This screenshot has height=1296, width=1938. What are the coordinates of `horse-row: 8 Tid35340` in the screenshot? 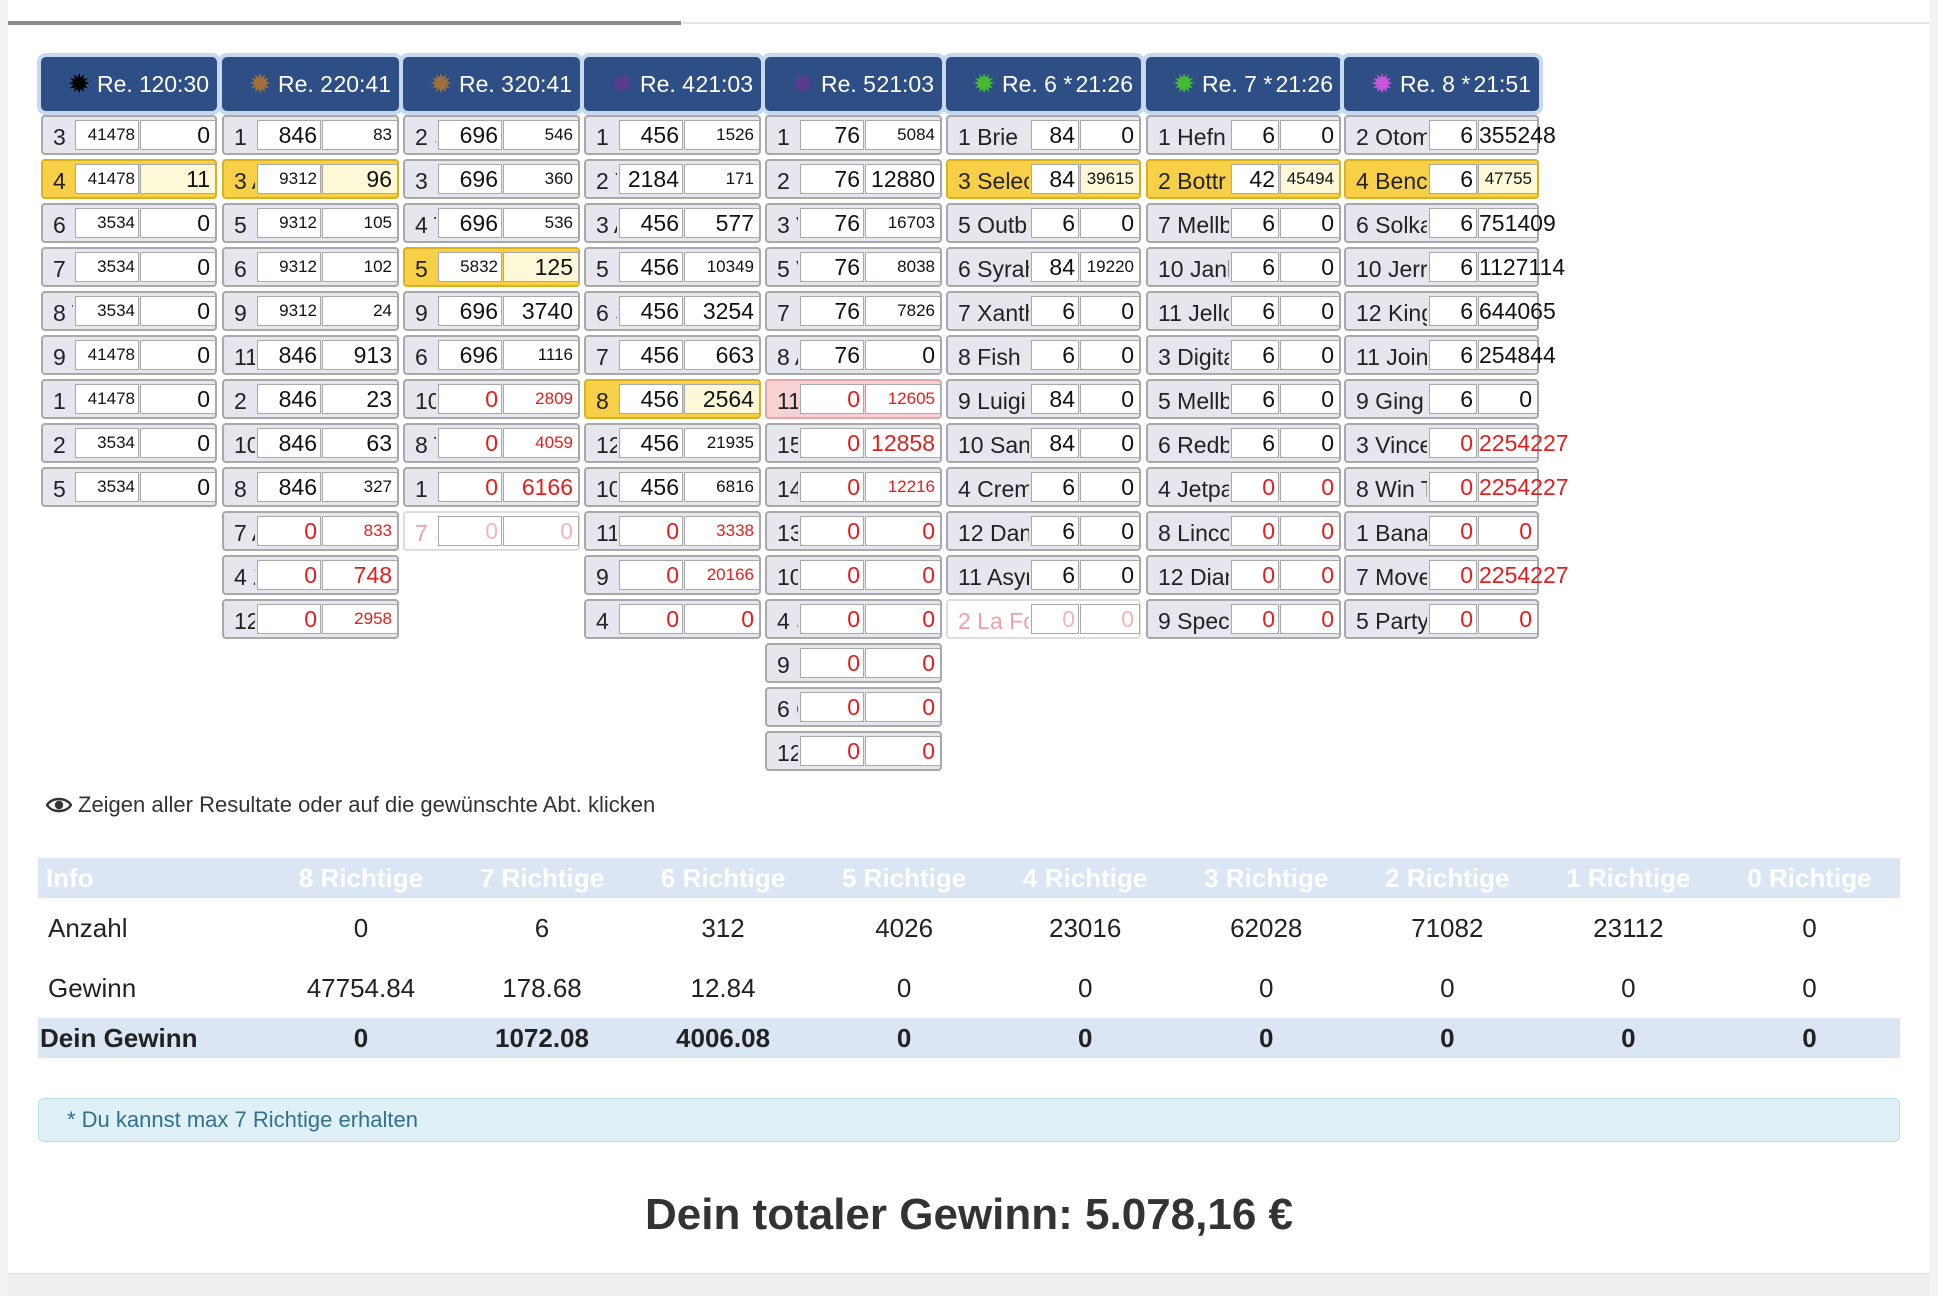 It's located at (129, 311).